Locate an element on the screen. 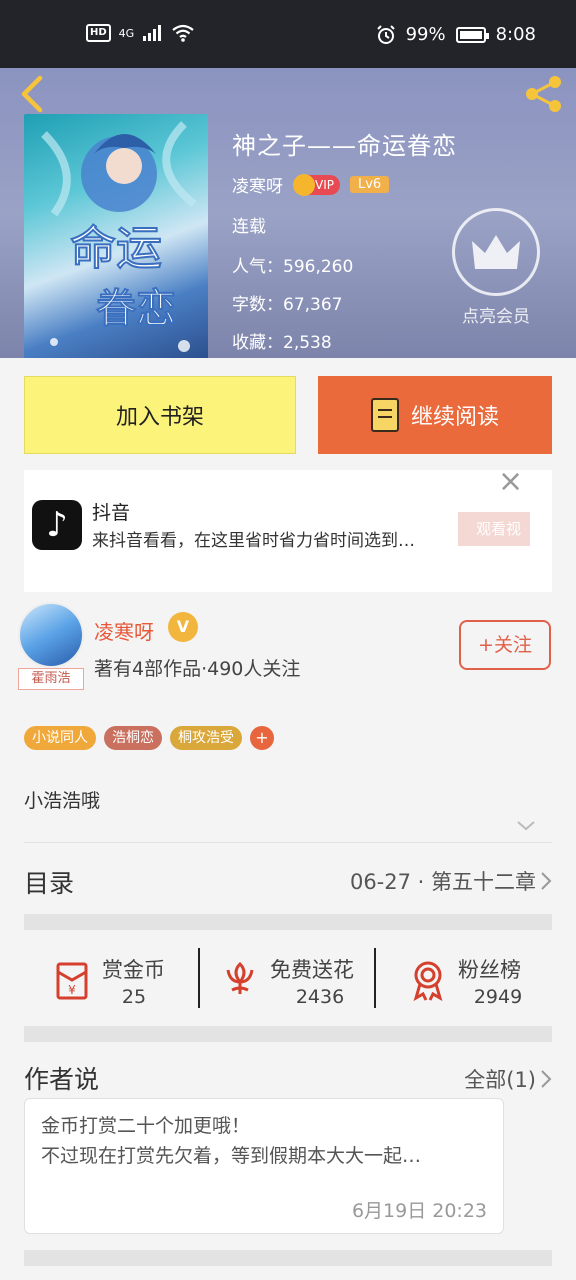 This screenshot has width=576, height=1280. fan-ranking-count: 2949 is located at coordinates (498, 997).